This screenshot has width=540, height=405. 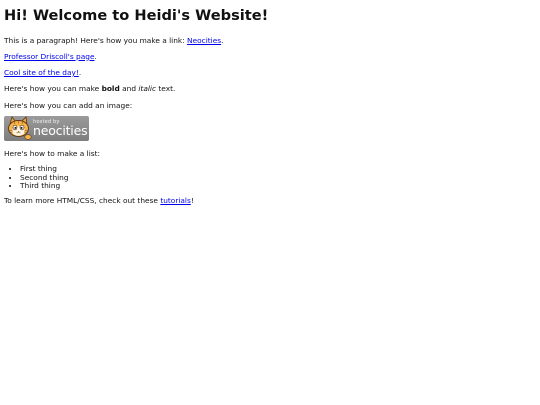 I want to click on list-item: Third thing, so click(x=278, y=186).